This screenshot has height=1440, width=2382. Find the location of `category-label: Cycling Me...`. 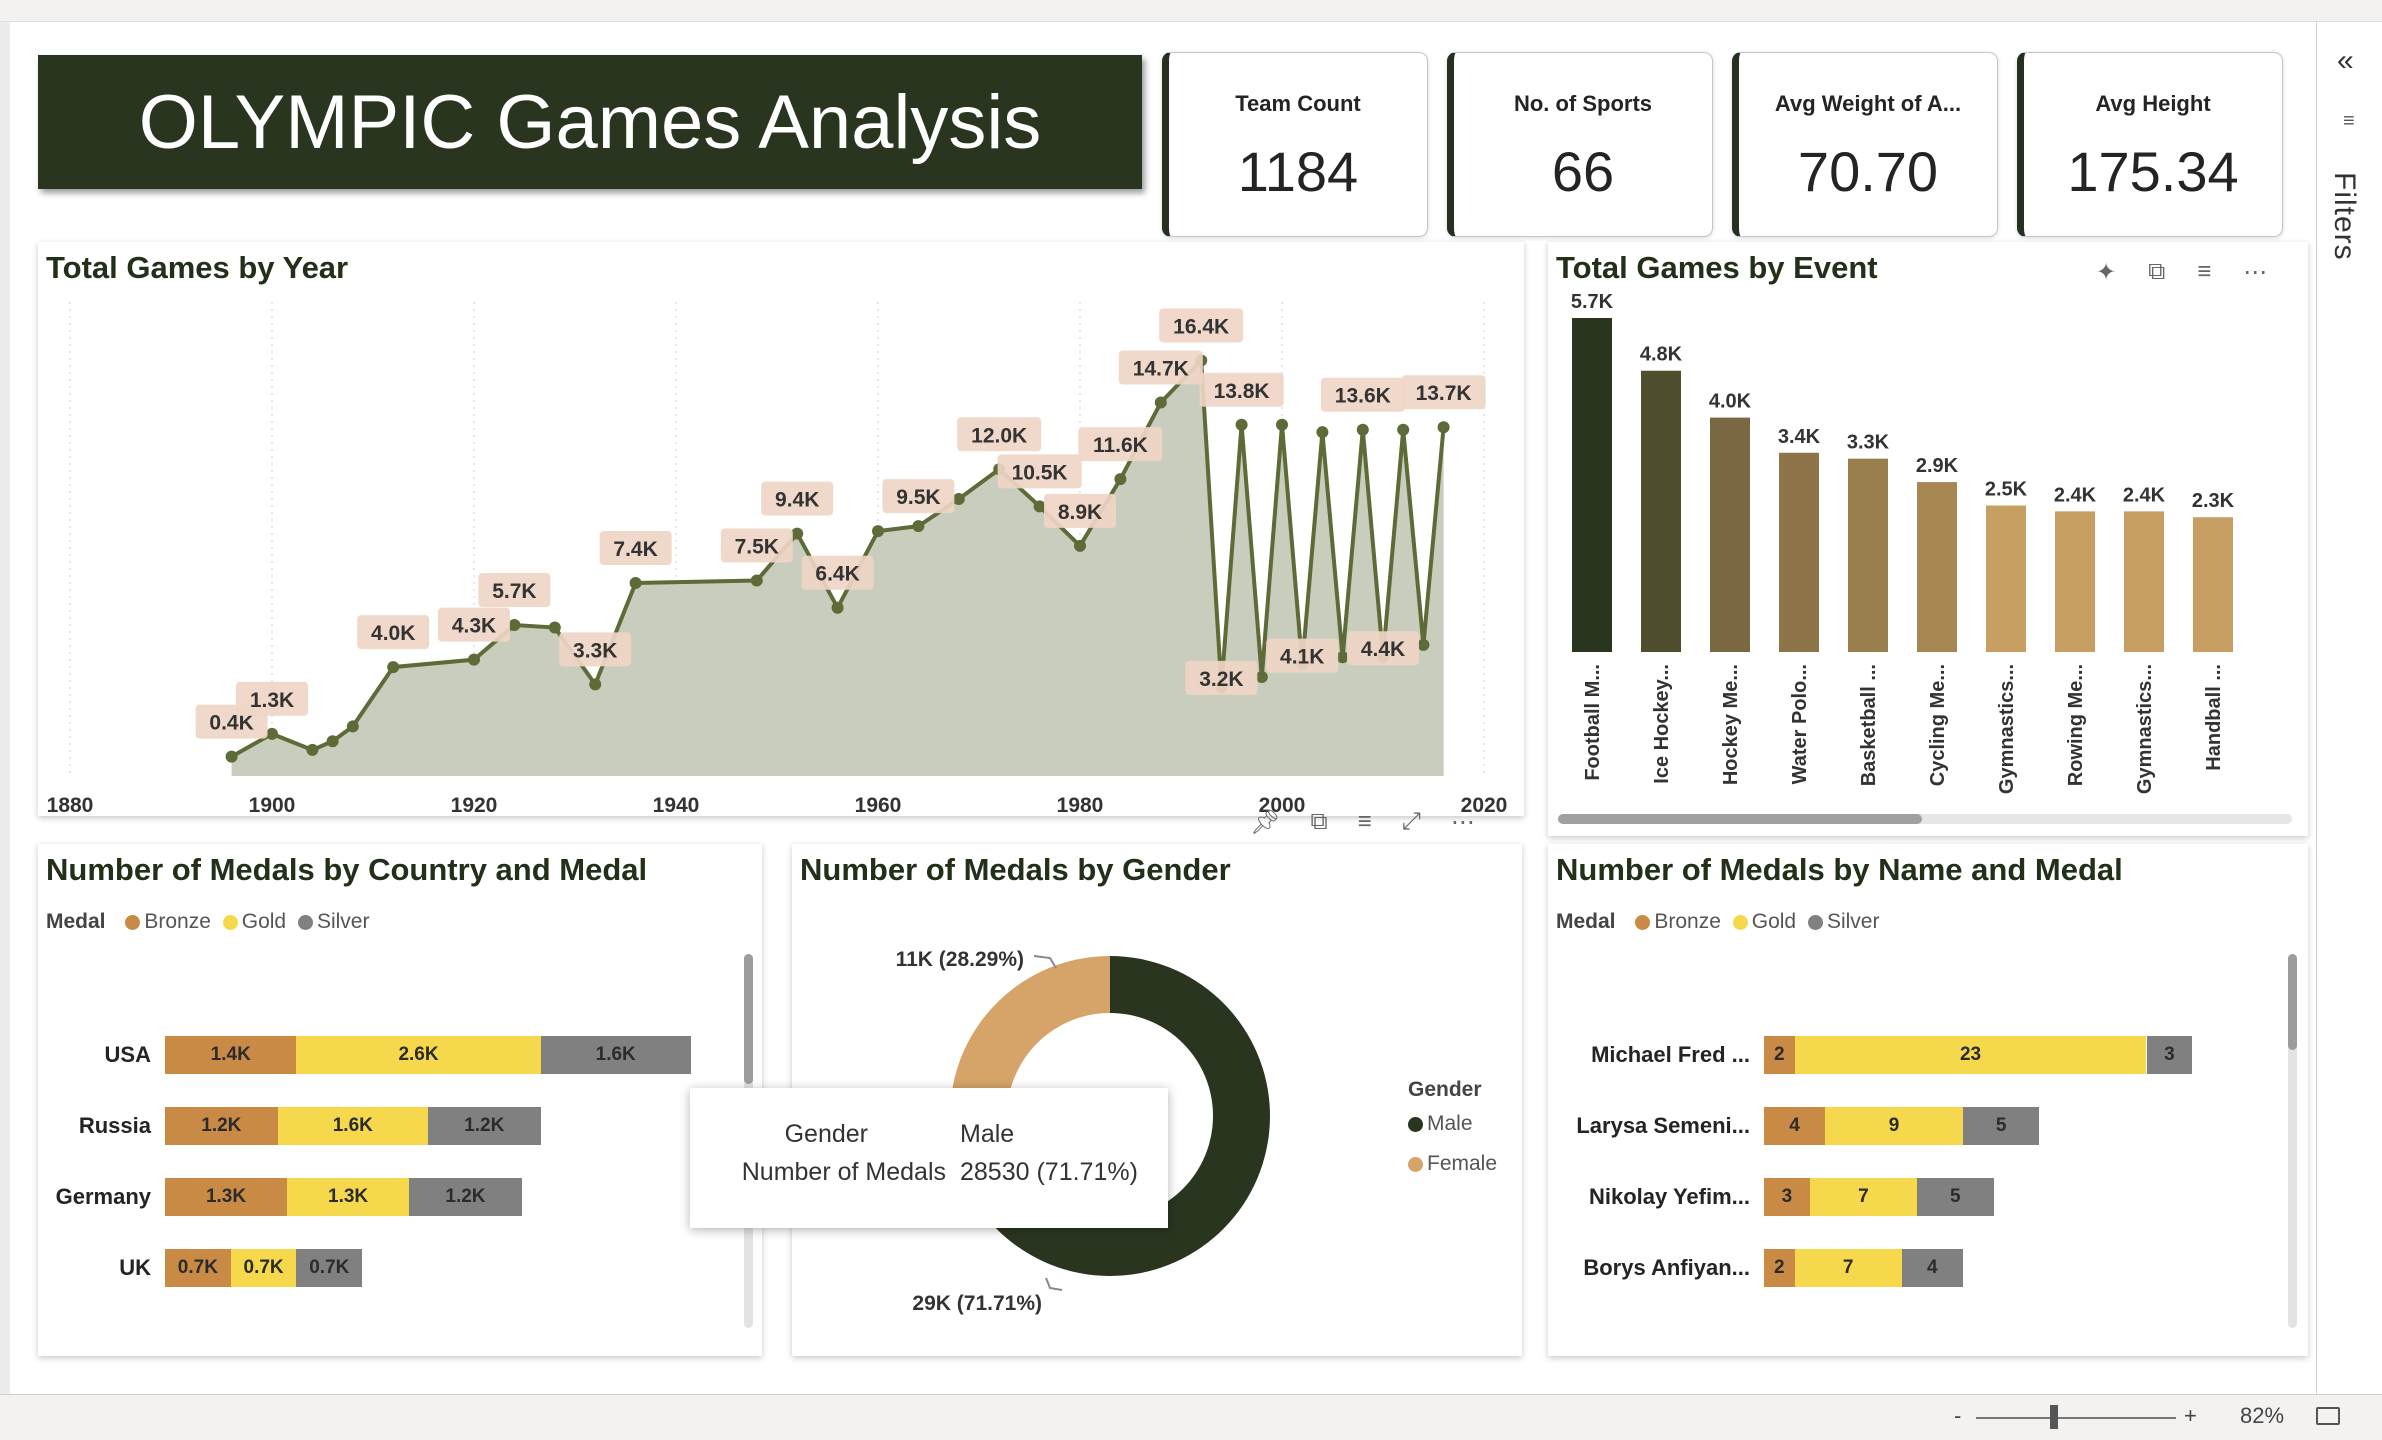

category-label: Cycling Me... is located at coordinates (1938, 725).